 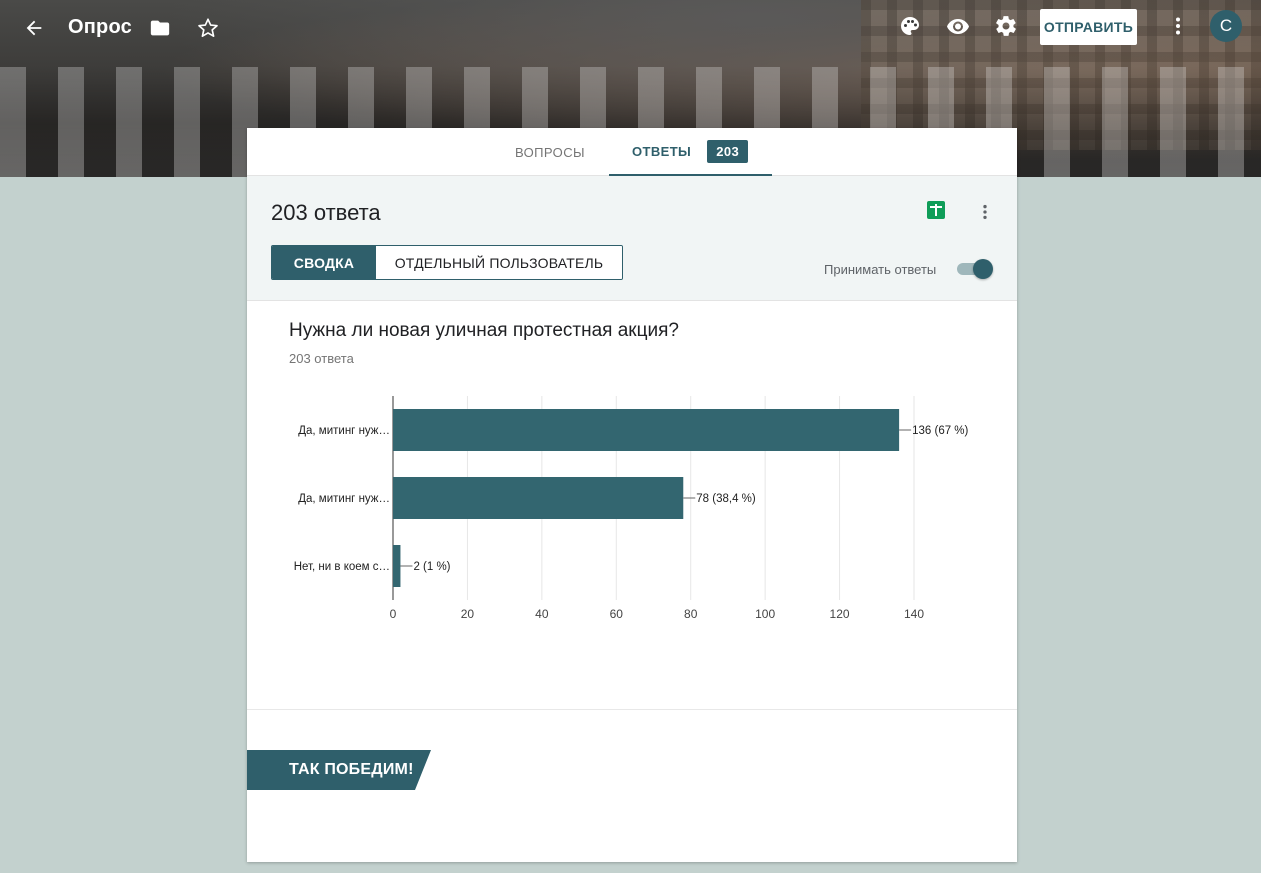 What do you see at coordinates (662, 151) in the screenshot?
I see `tab-answers-label: ОТВЕТЫ` at bounding box center [662, 151].